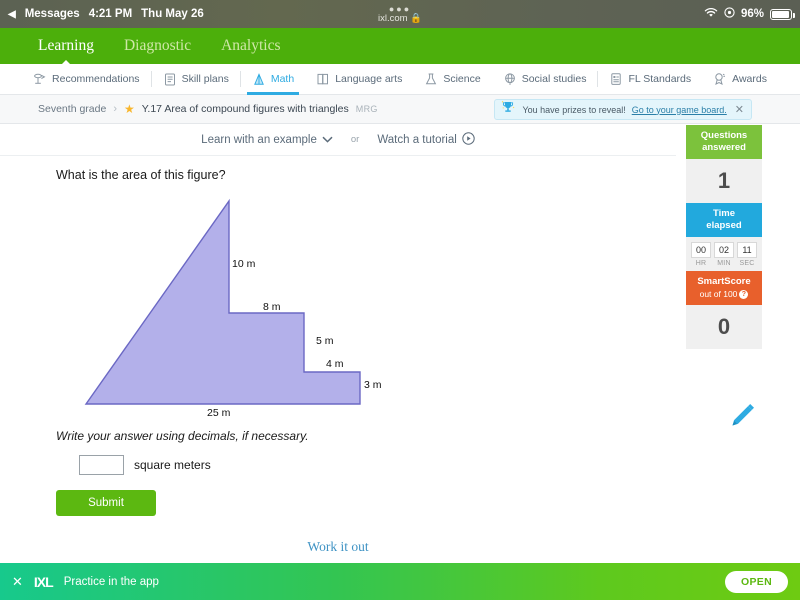 Image resolution: width=800 pixels, height=600 pixels. I want to click on subject-nav-label: Math, so click(282, 79).